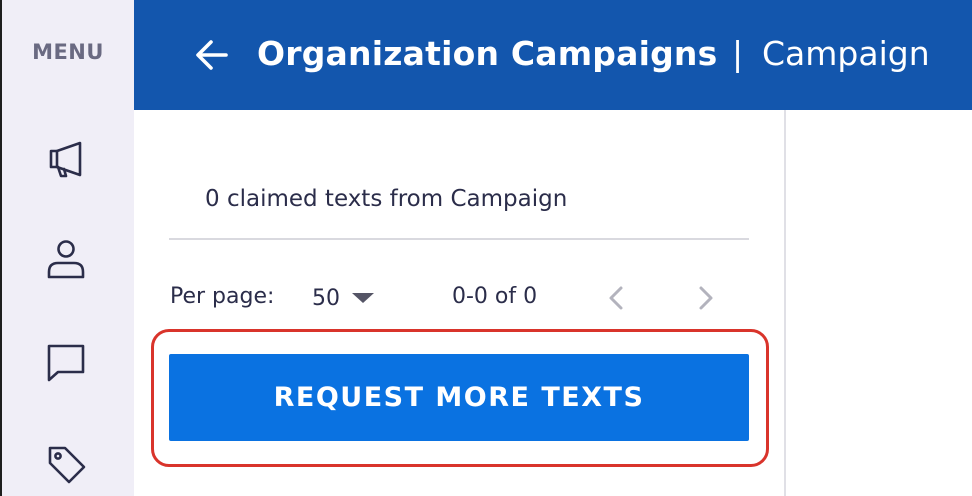 The height and width of the screenshot is (496, 972). I want to click on caret-down-icon, so click(363, 298).